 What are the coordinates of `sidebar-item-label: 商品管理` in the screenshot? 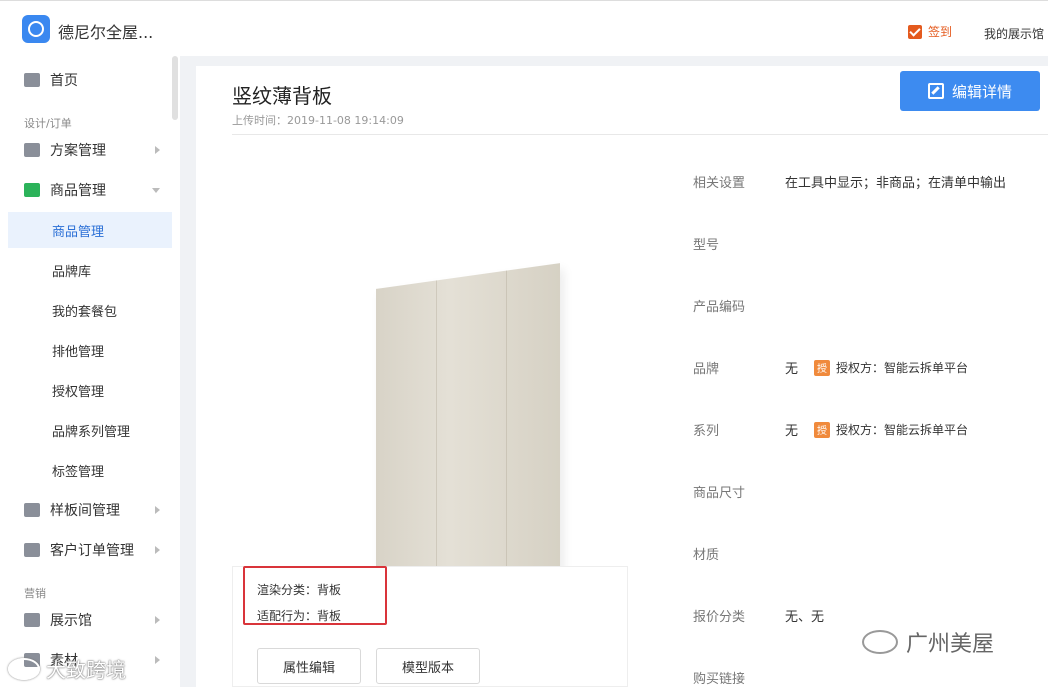 It's located at (78, 191).